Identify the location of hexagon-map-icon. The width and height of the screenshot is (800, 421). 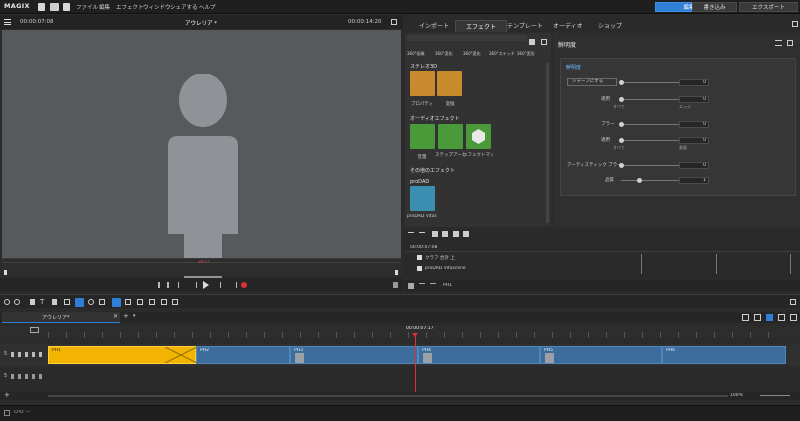
(478, 136).